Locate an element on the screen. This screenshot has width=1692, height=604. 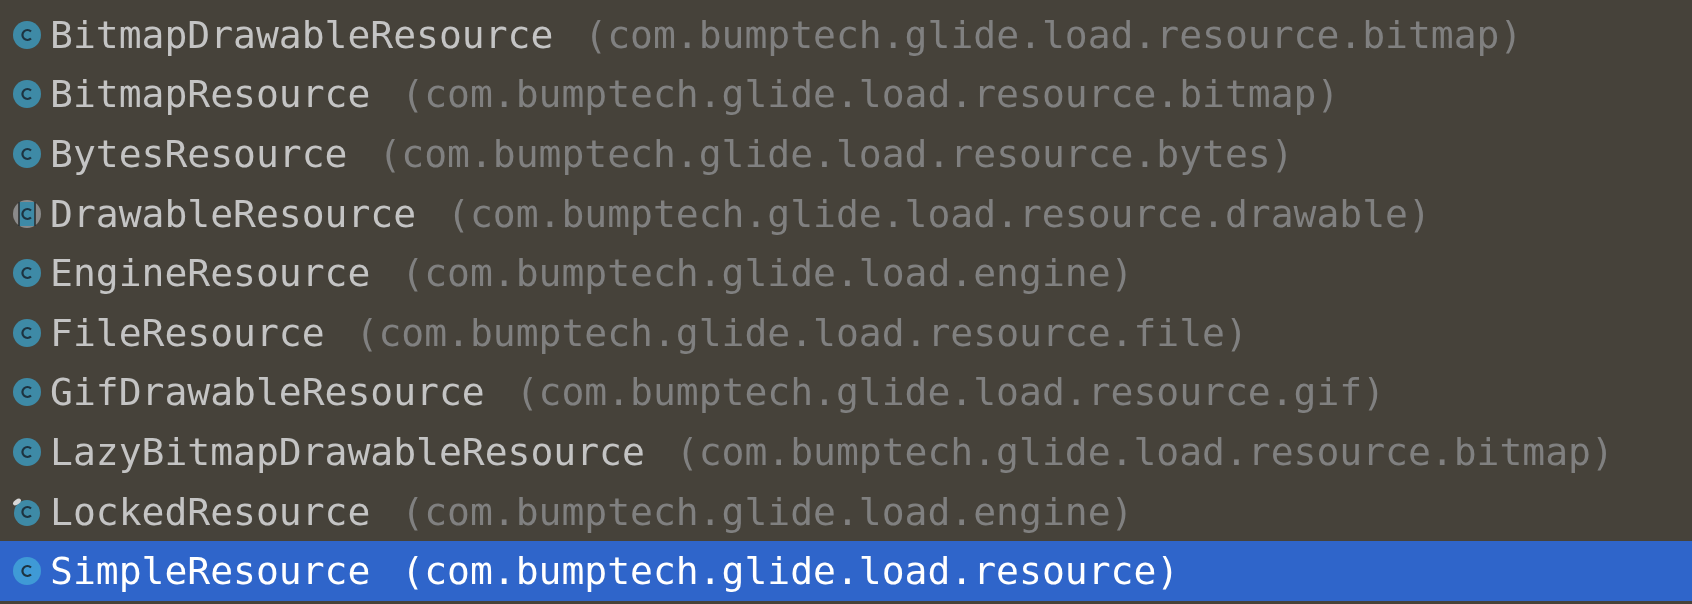
class-name: BitmapDrawableResource is located at coordinates (302, 34).